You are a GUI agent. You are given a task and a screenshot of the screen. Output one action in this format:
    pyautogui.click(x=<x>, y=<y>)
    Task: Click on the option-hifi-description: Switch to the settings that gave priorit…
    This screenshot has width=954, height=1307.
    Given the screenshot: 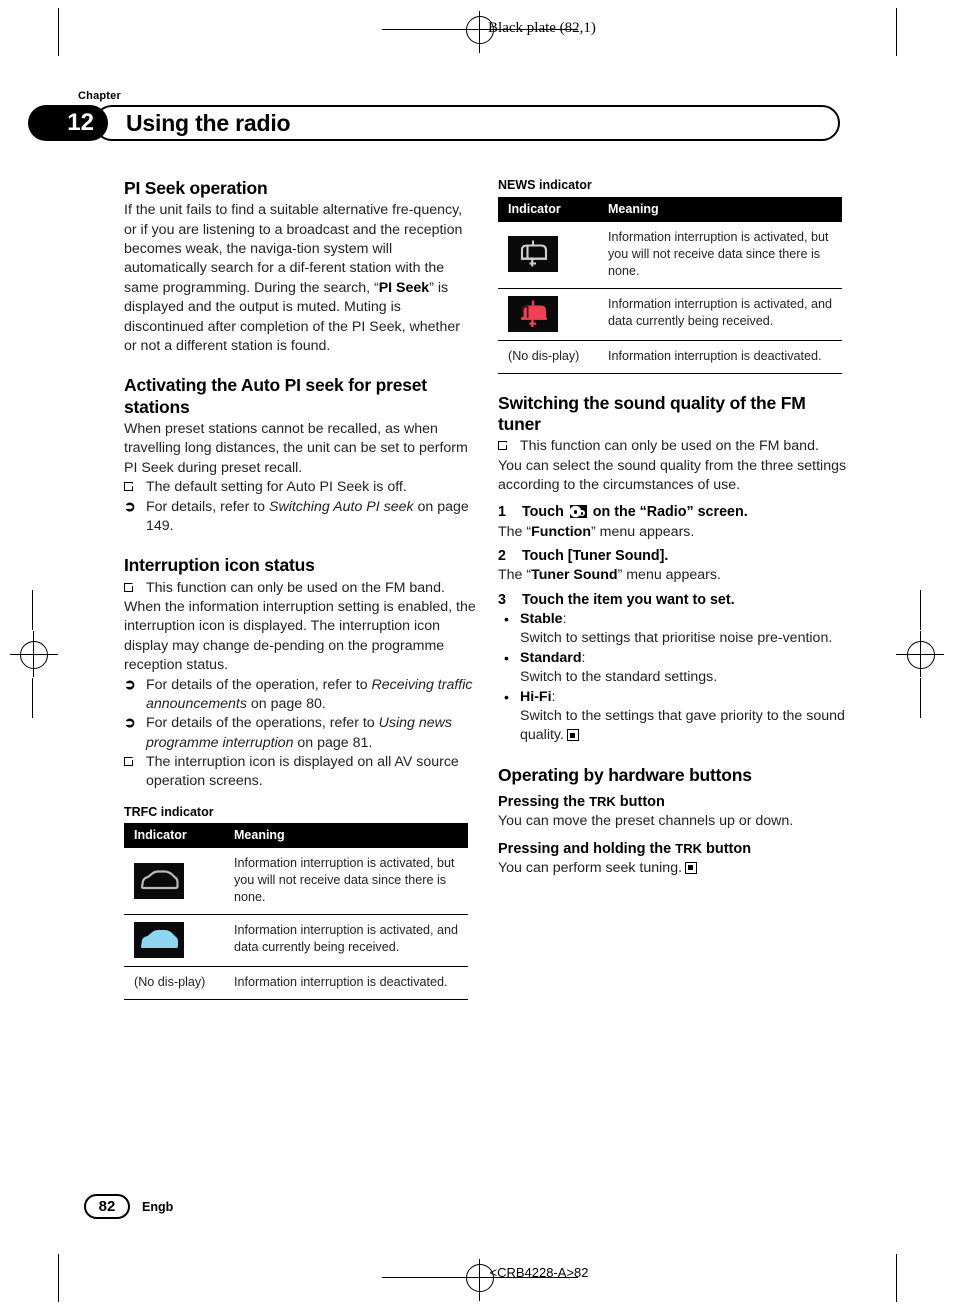 What is the action you would take?
    pyautogui.click(x=674, y=726)
    